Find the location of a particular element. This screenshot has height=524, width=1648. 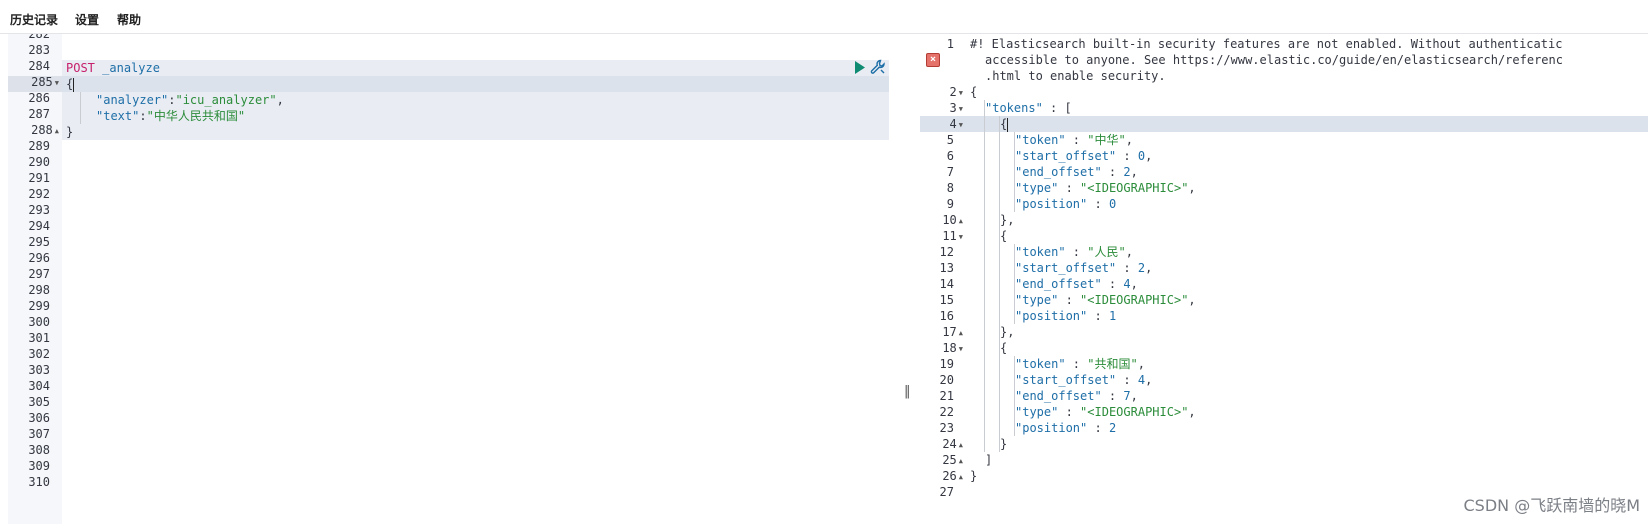

line-number: 306 is located at coordinates (39, 418).